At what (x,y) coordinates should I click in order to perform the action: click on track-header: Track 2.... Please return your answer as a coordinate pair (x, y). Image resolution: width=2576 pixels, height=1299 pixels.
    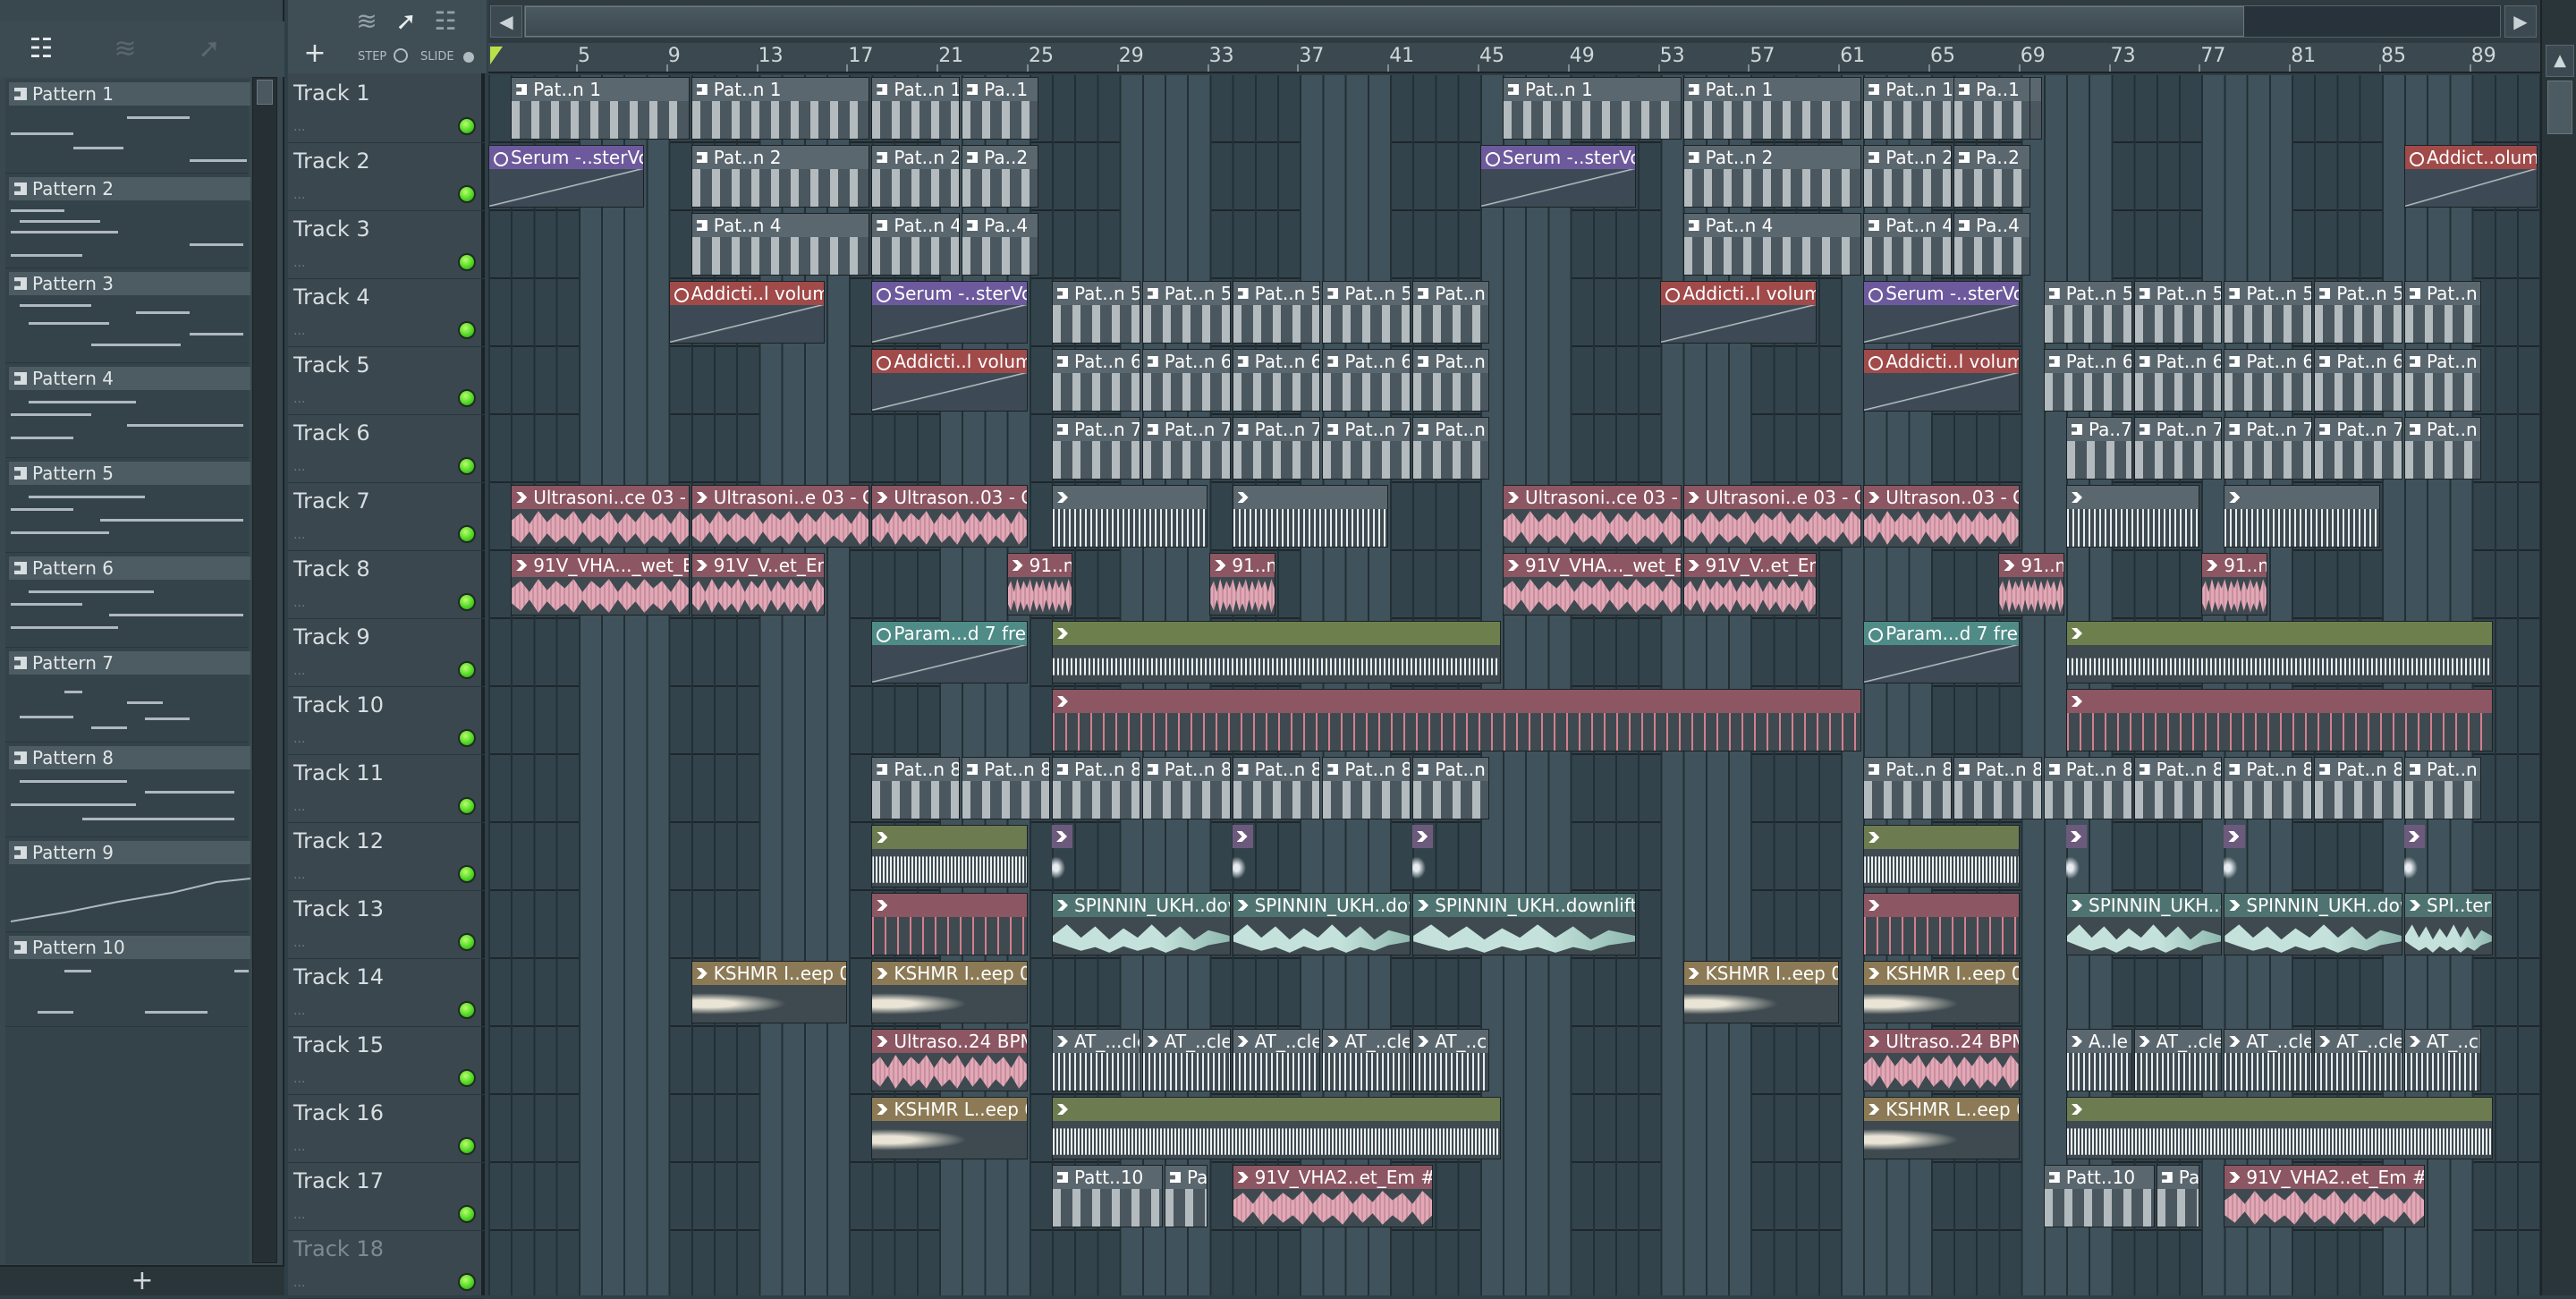
    Looking at the image, I should click on (386, 177).